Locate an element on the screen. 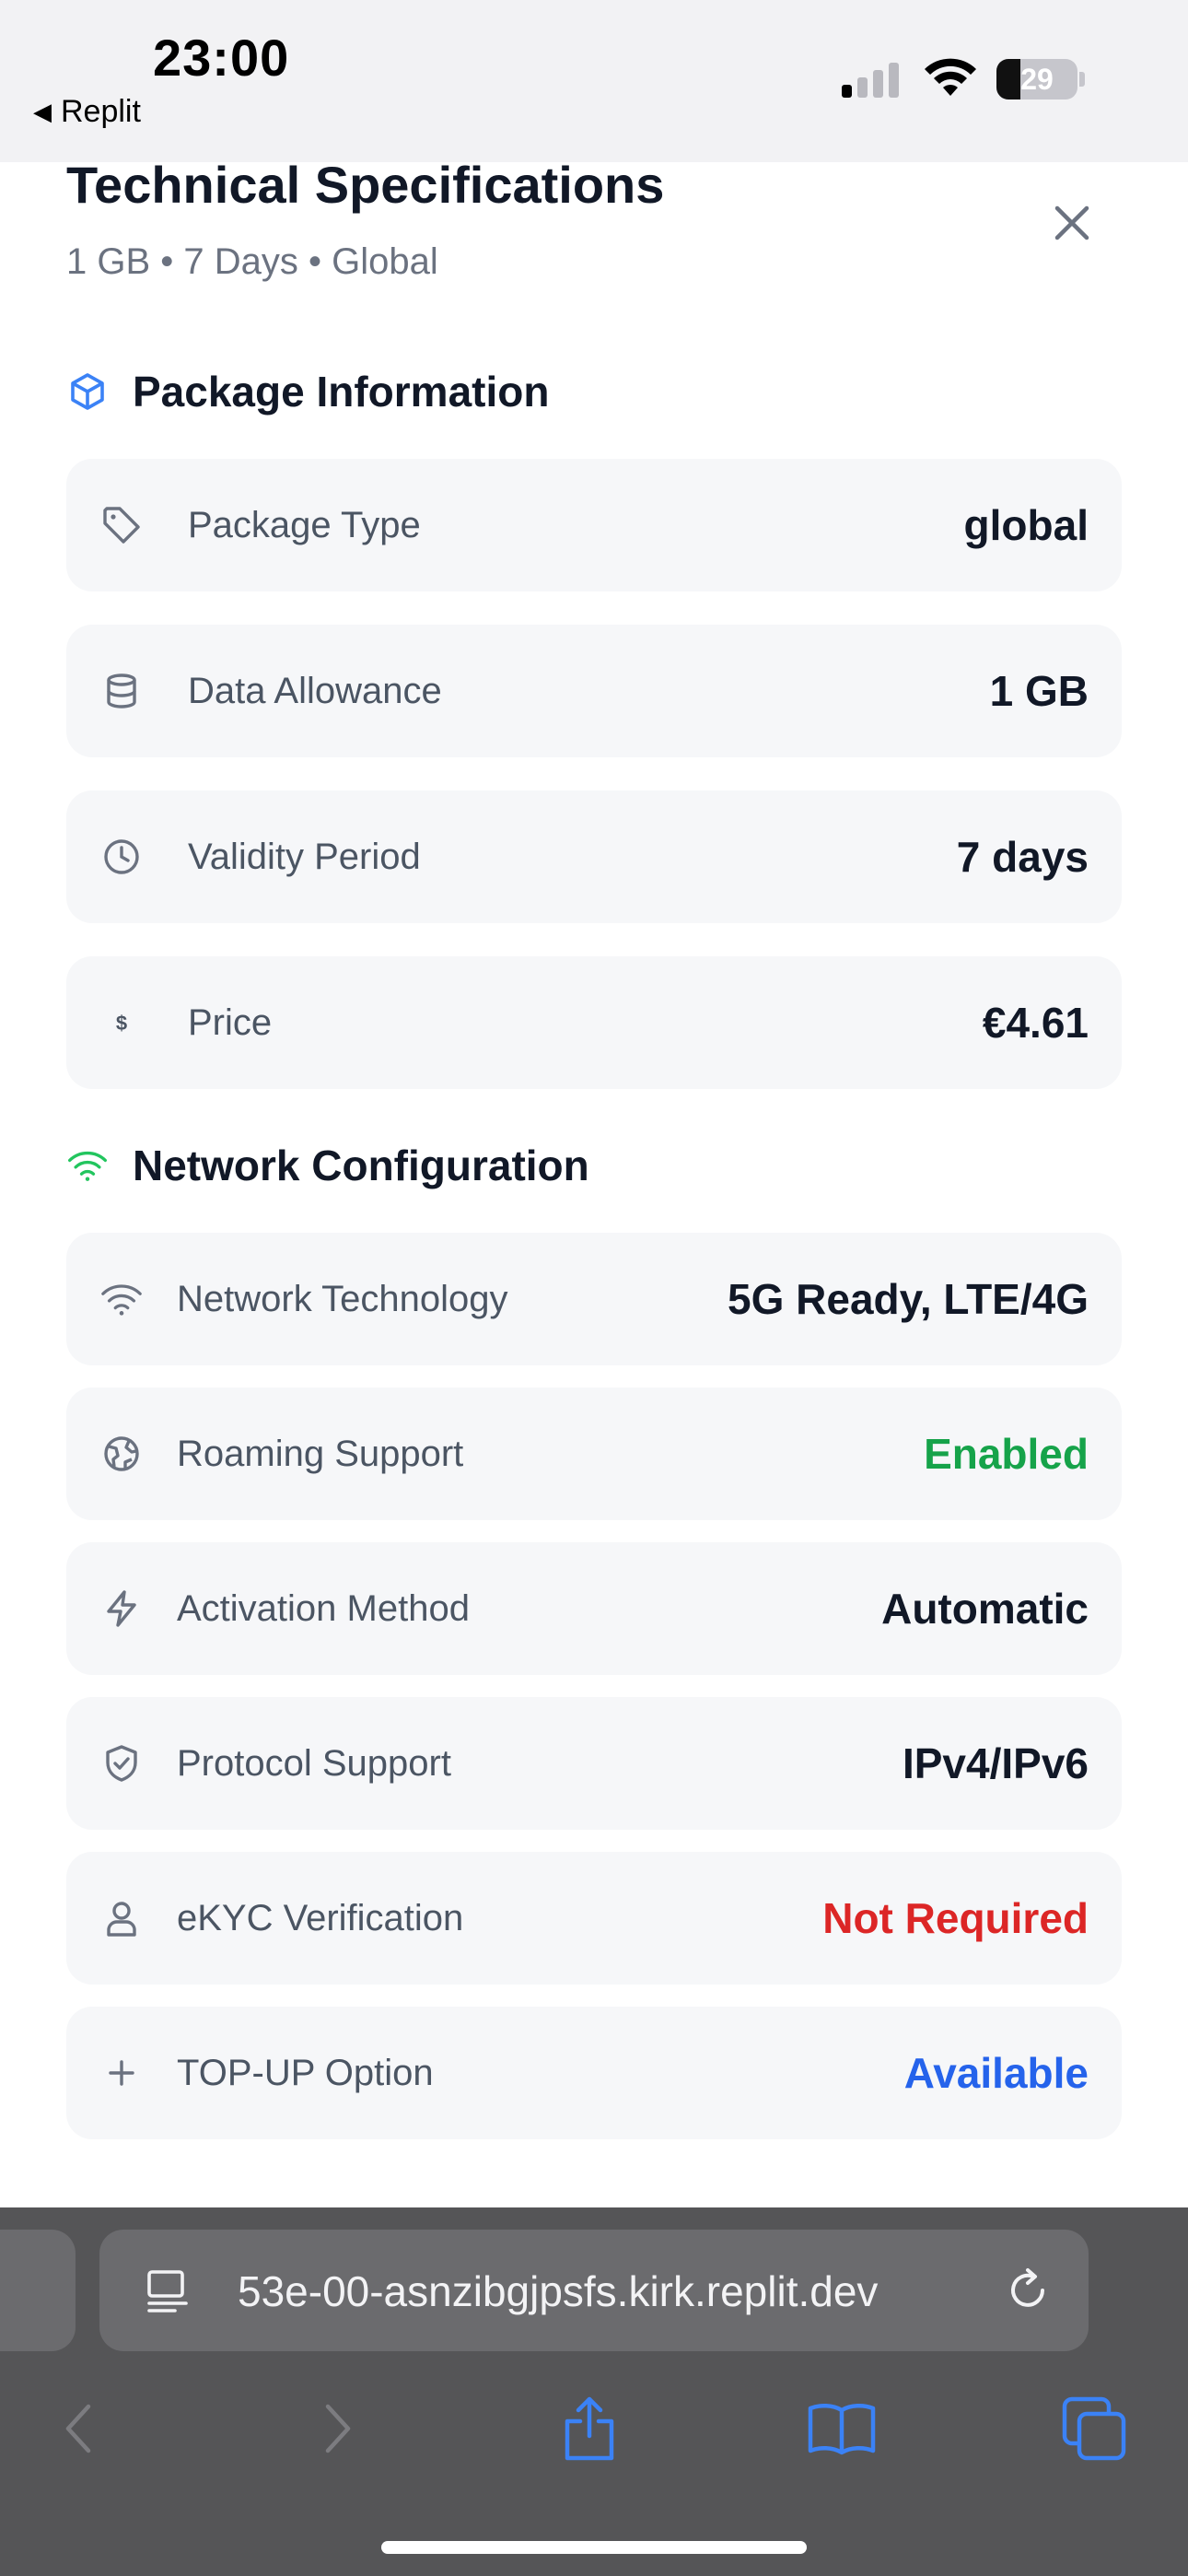  row-label: Roaming Support is located at coordinates (320, 1453).